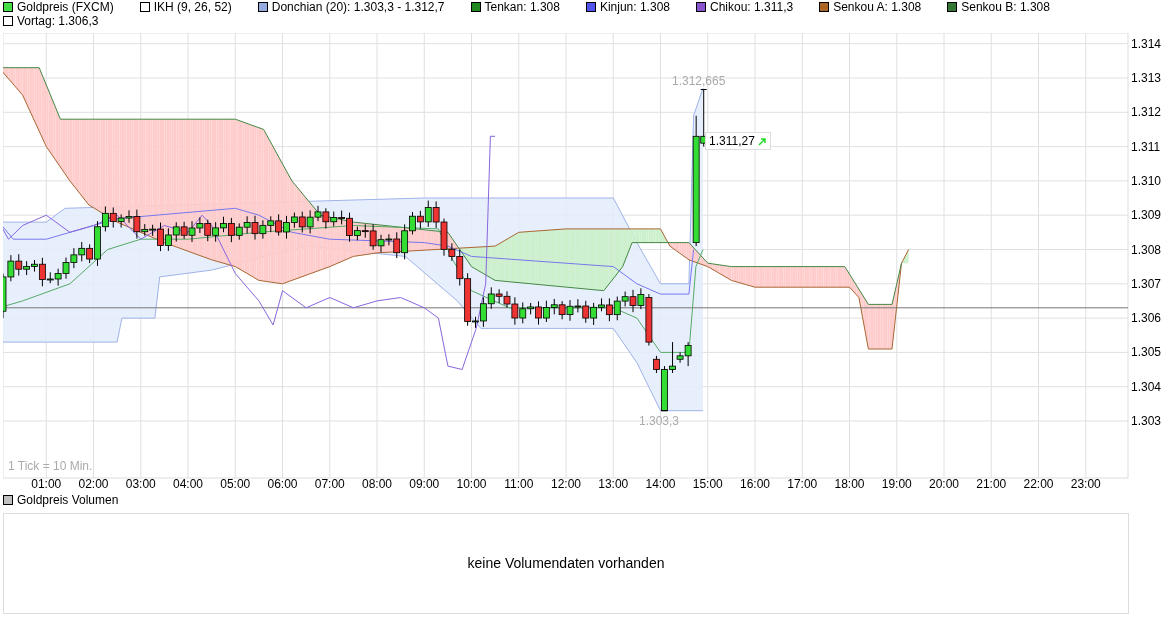 The width and height of the screenshot is (1175, 630). What do you see at coordinates (140, 484) in the screenshot?
I see `x-axis-label: 03:00` at bounding box center [140, 484].